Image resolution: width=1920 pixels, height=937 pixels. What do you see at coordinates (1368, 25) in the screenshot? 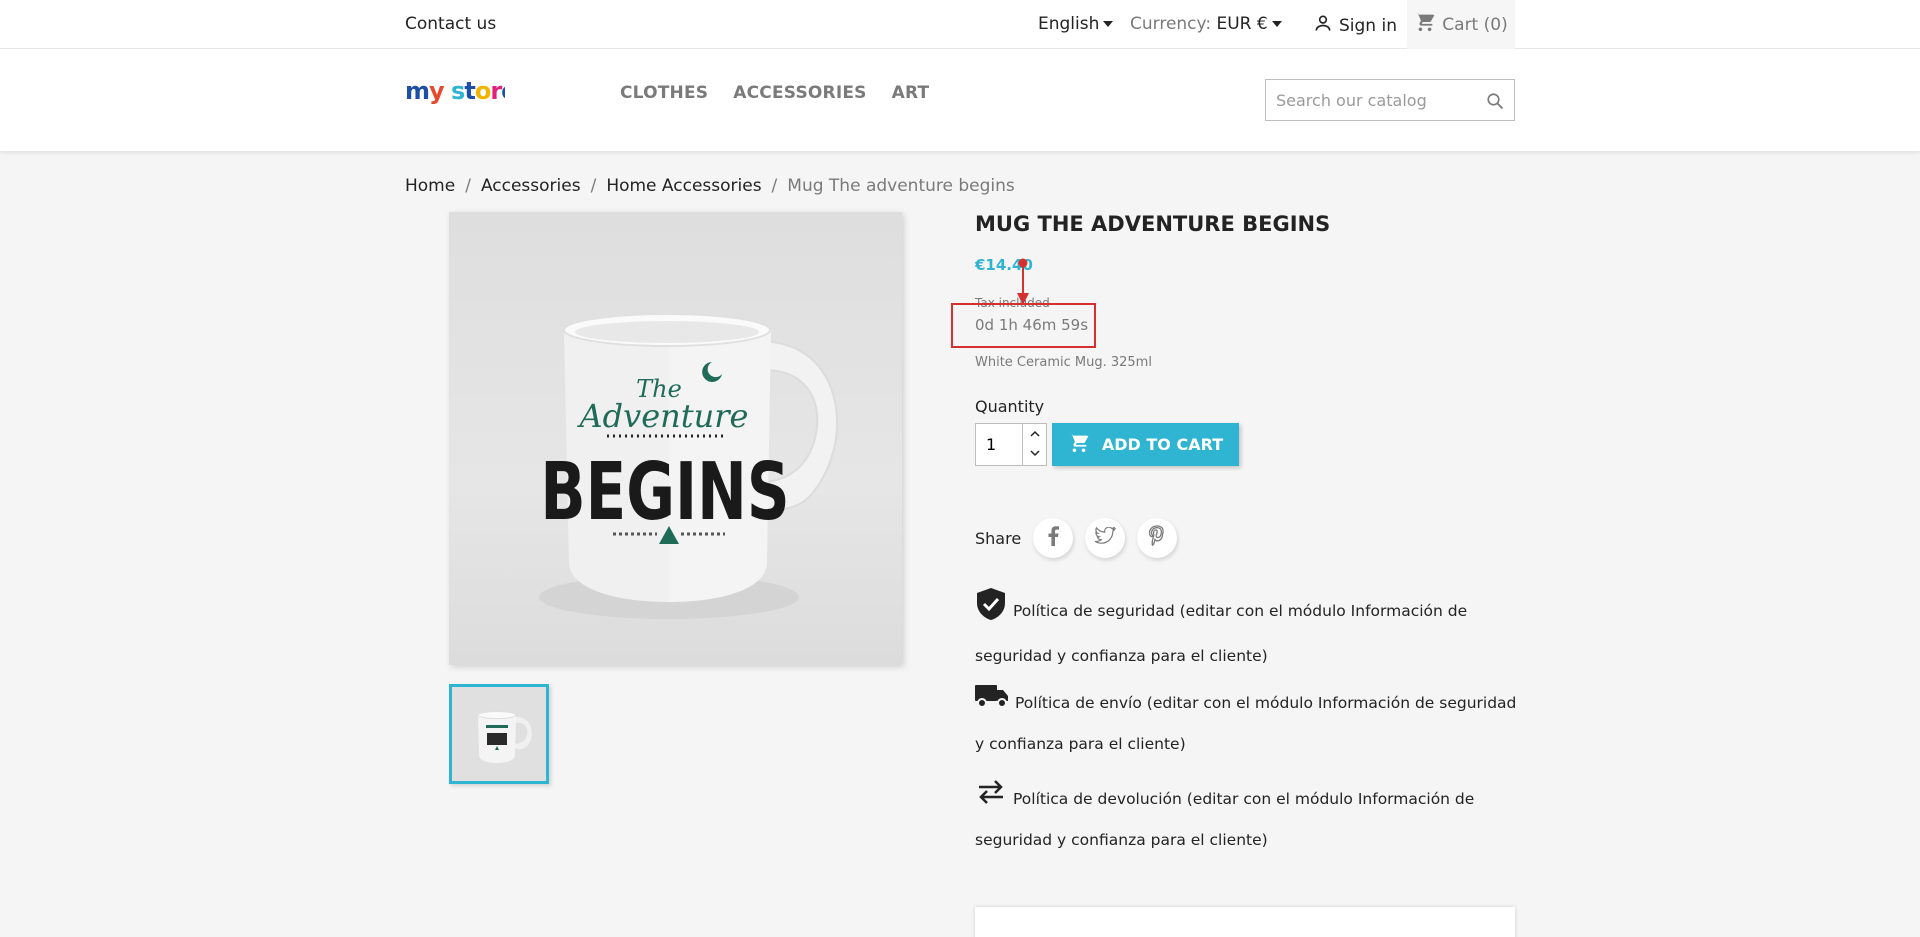
I see `sign-in-label: Sign in` at bounding box center [1368, 25].